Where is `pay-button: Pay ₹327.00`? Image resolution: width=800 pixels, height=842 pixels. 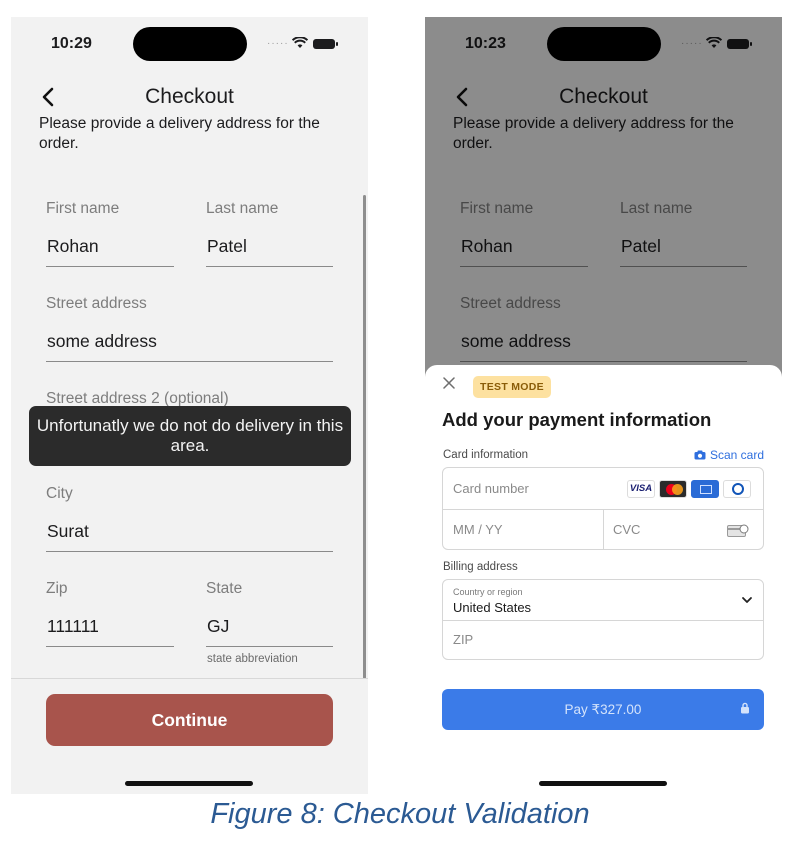
pay-button: Pay ₹327.00 is located at coordinates (603, 709).